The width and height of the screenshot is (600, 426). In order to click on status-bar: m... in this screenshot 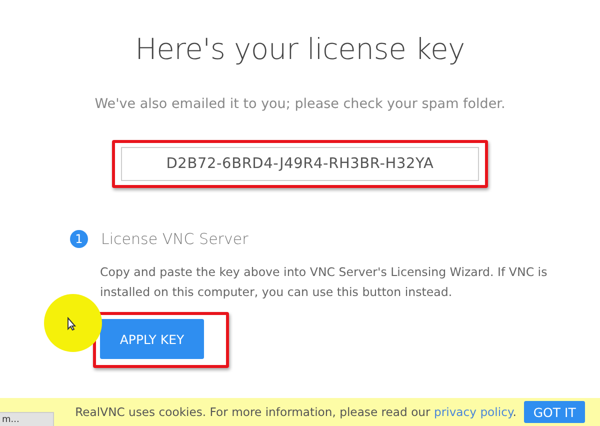, I will do `click(27, 419)`.